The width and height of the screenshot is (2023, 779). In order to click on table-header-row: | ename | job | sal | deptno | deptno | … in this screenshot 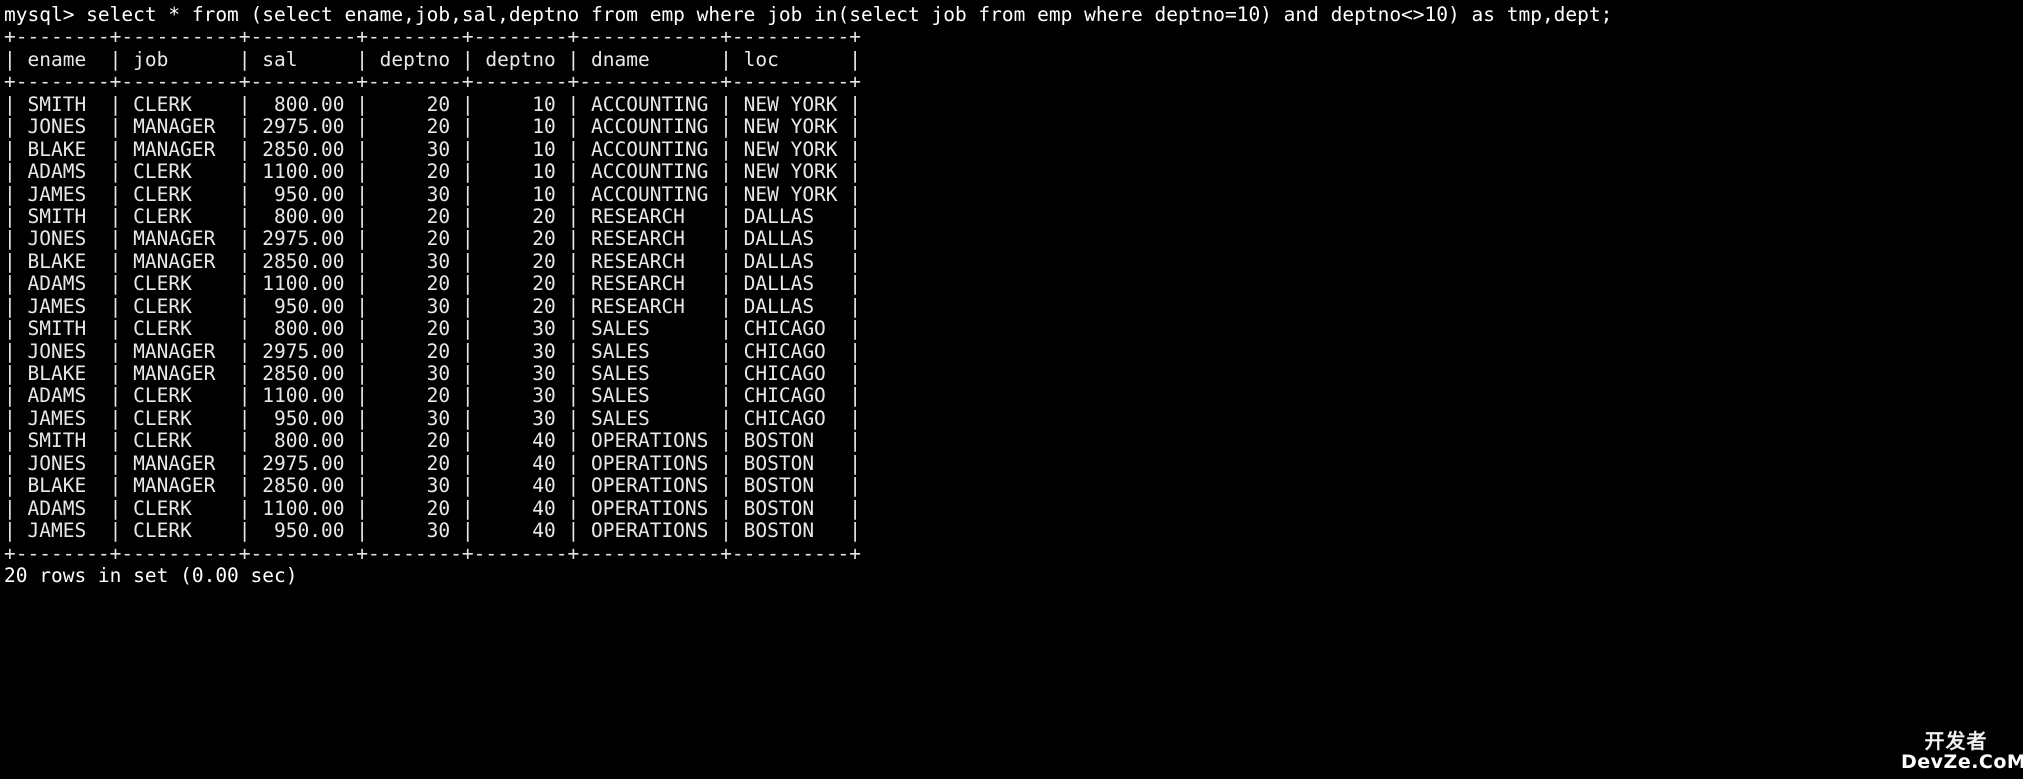, I will do `click(433, 59)`.